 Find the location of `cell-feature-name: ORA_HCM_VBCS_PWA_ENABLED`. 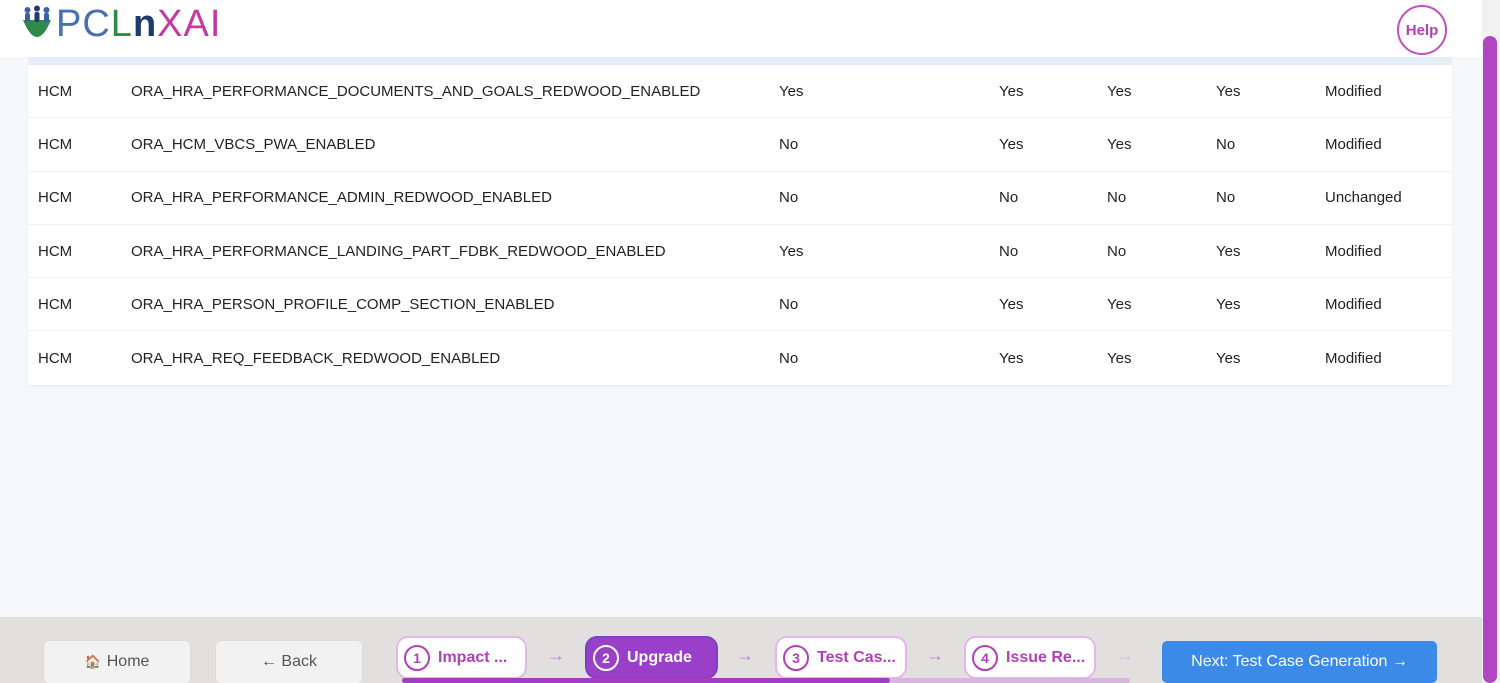

cell-feature-name: ORA_HCM_VBCS_PWA_ENABLED is located at coordinates (253, 144).